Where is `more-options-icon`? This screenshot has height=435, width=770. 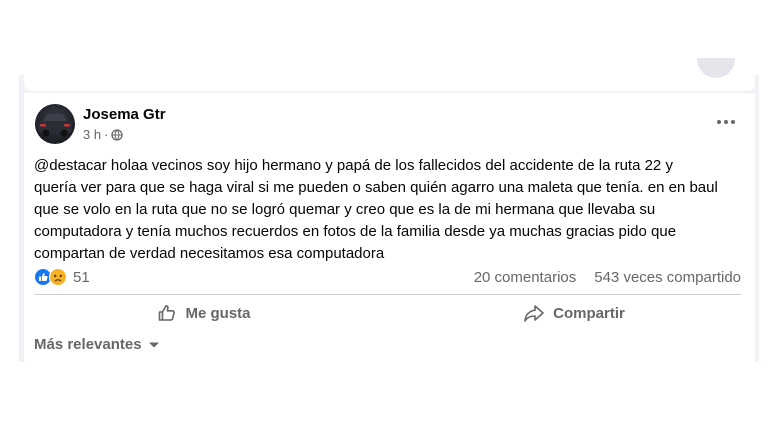
more-options-icon is located at coordinates (726, 122).